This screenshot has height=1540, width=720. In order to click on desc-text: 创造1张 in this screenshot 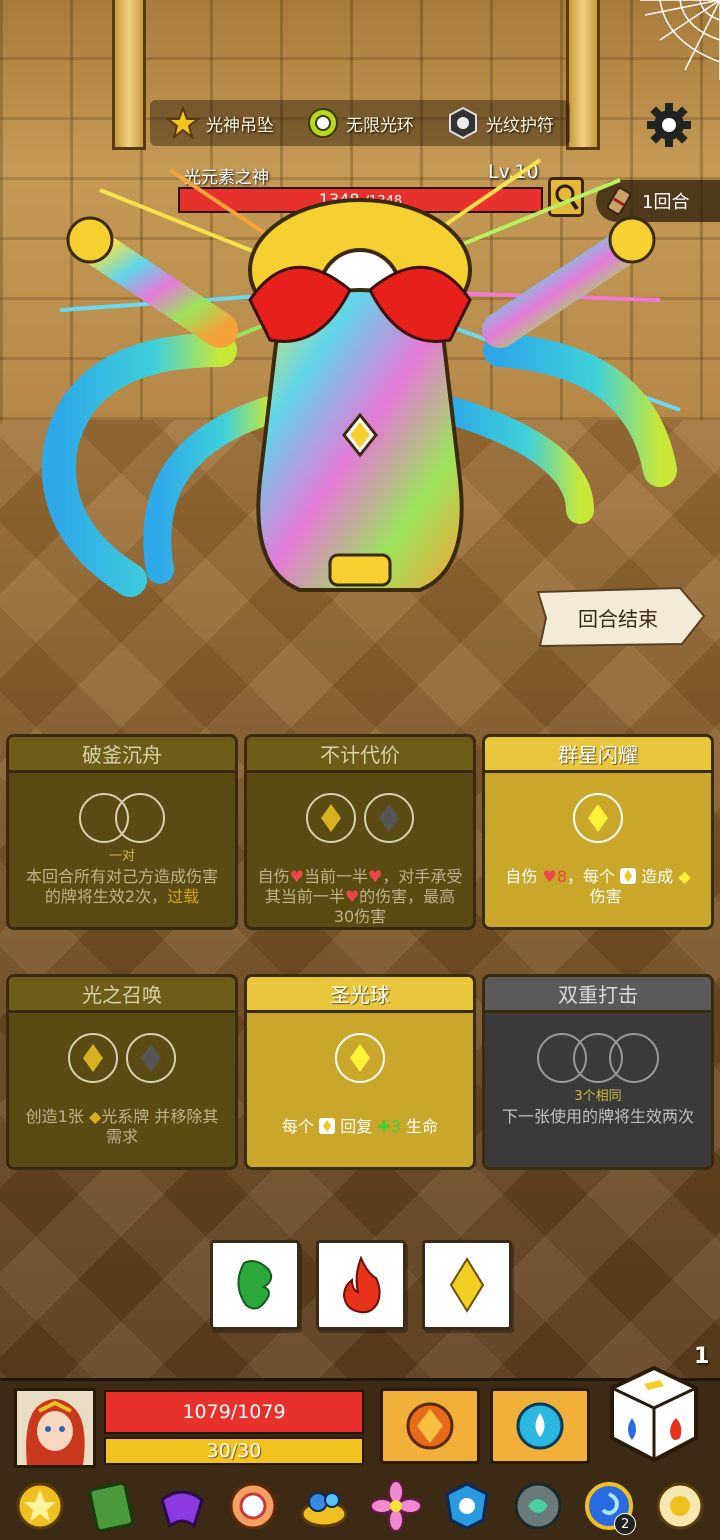, I will do `click(54, 1116)`.